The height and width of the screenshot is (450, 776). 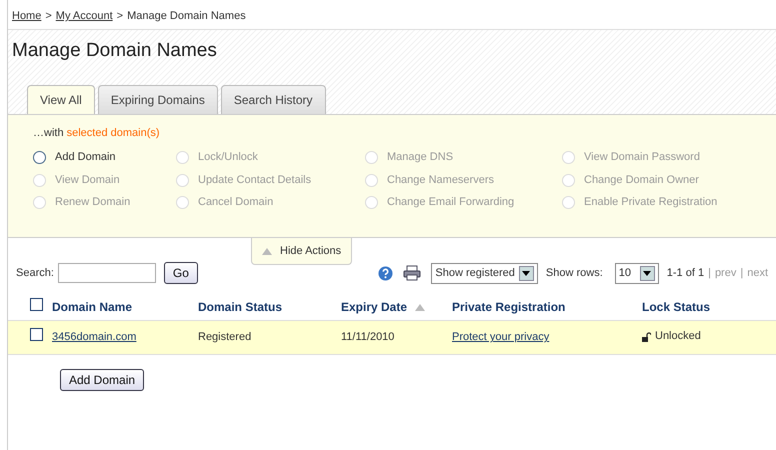 What do you see at coordinates (267, 251) in the screenshot?
I see `triangle-up-icon` at bounding box center [267, 251].